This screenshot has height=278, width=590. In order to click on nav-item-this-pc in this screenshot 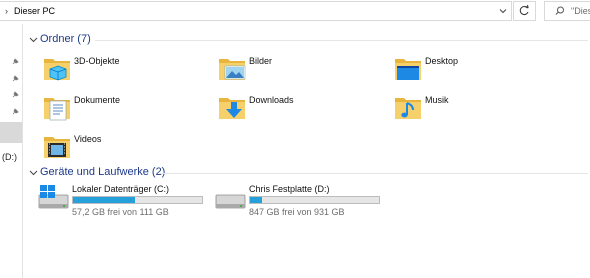, I will do `click(11, 132)`.